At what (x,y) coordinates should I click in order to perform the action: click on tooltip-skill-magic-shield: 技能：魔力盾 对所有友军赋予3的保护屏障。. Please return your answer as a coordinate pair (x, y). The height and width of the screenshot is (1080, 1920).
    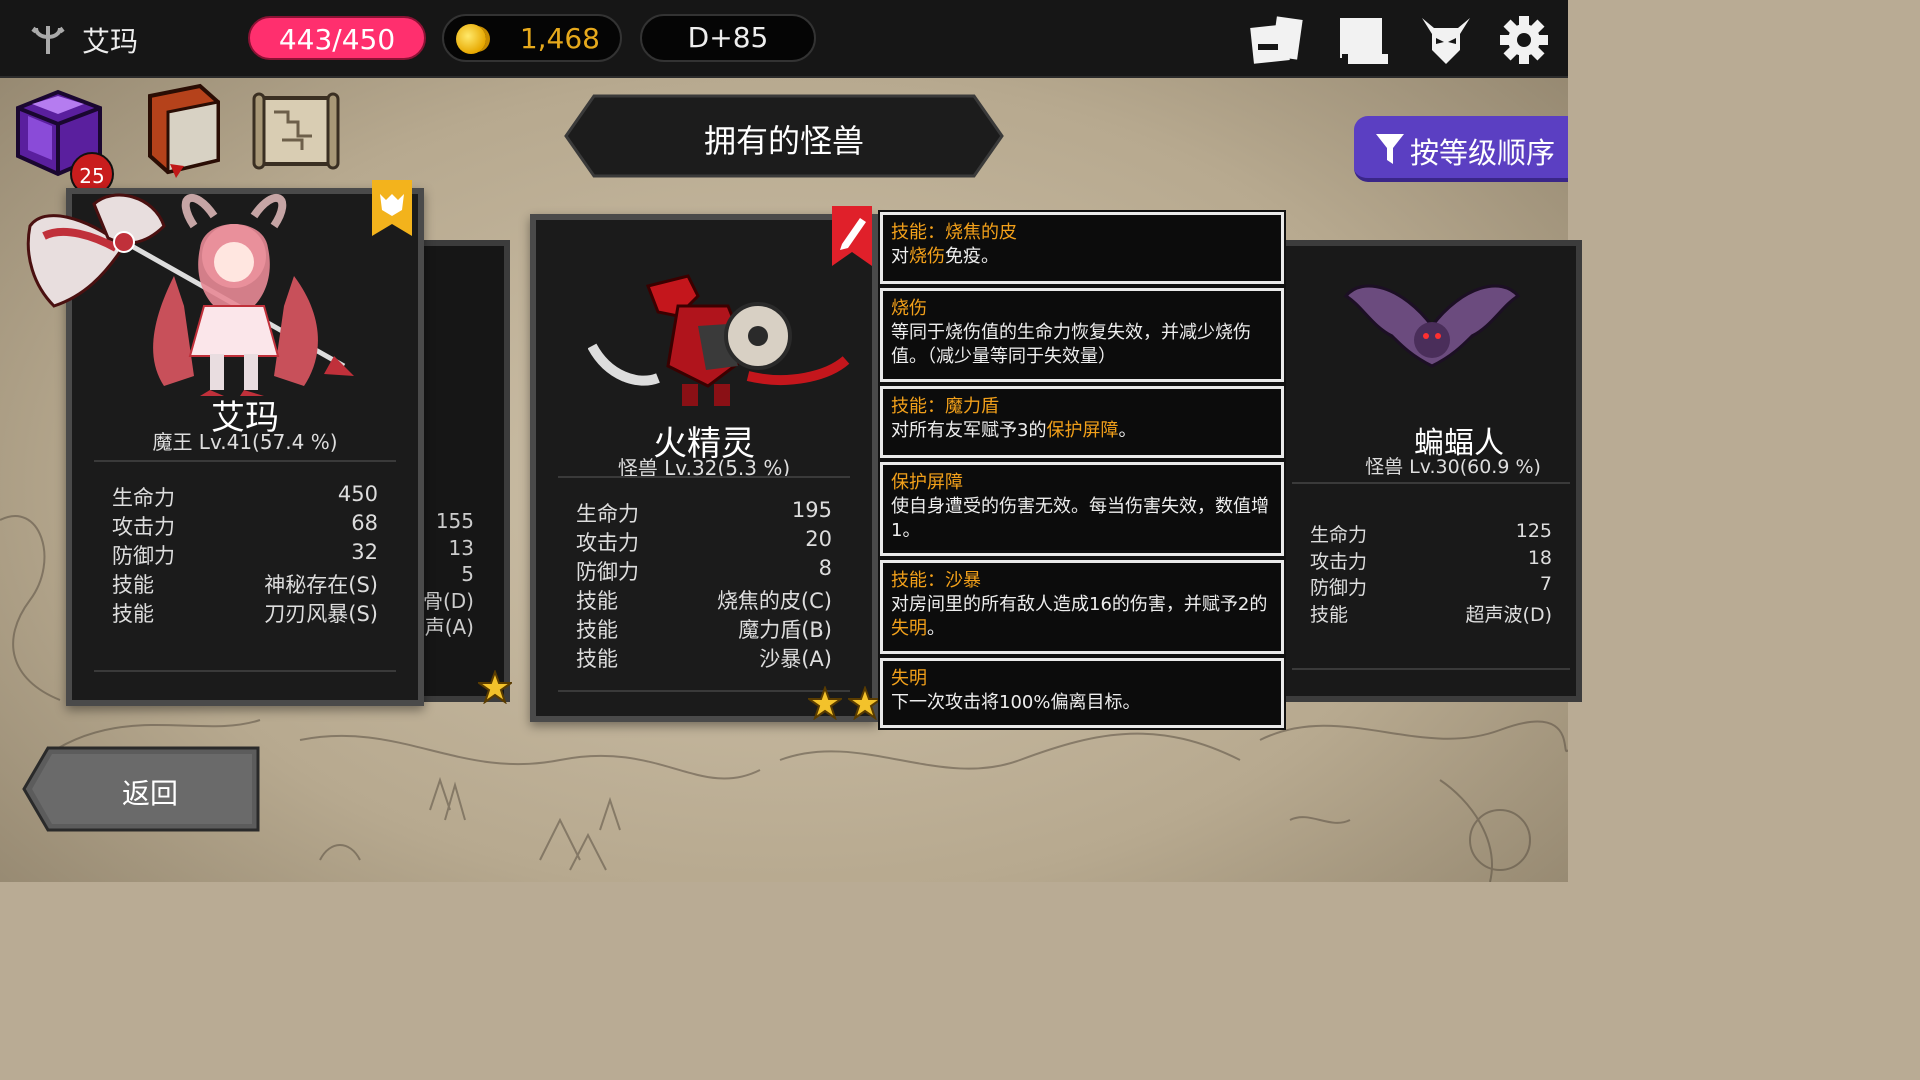
    Looking at the image, I should click on (1082, 422).